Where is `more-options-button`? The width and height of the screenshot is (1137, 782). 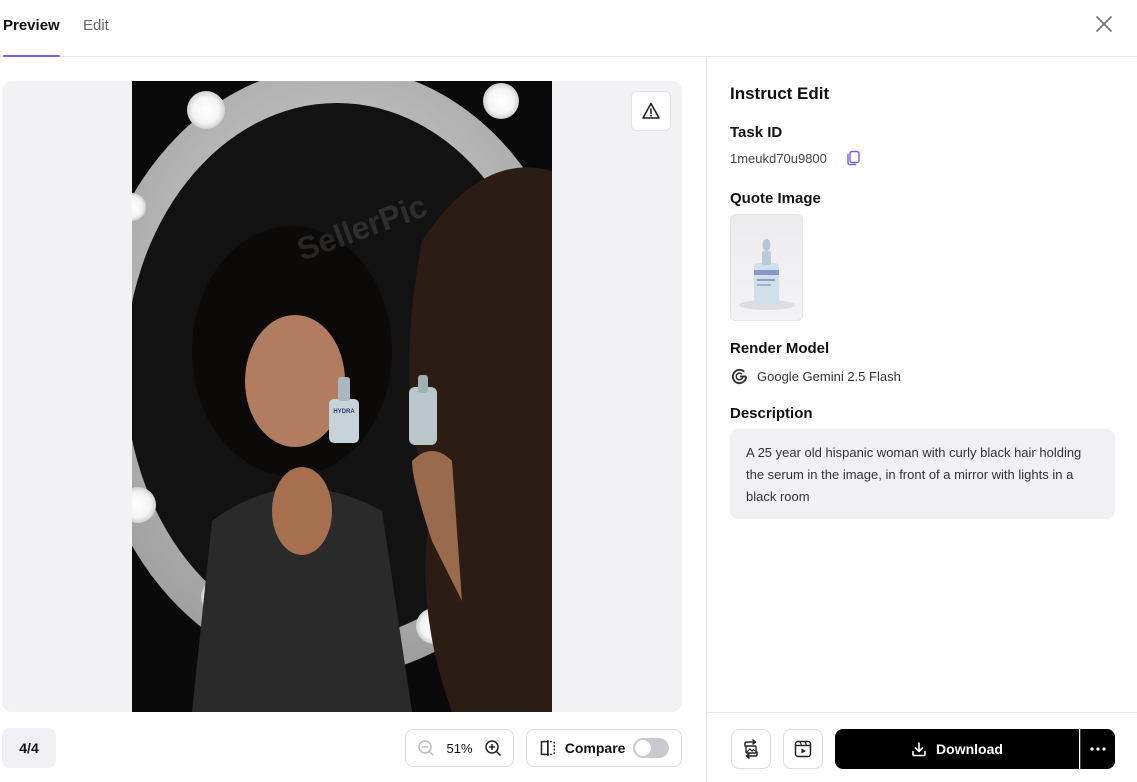 more-options-button is located at coordinates (1097, 749).